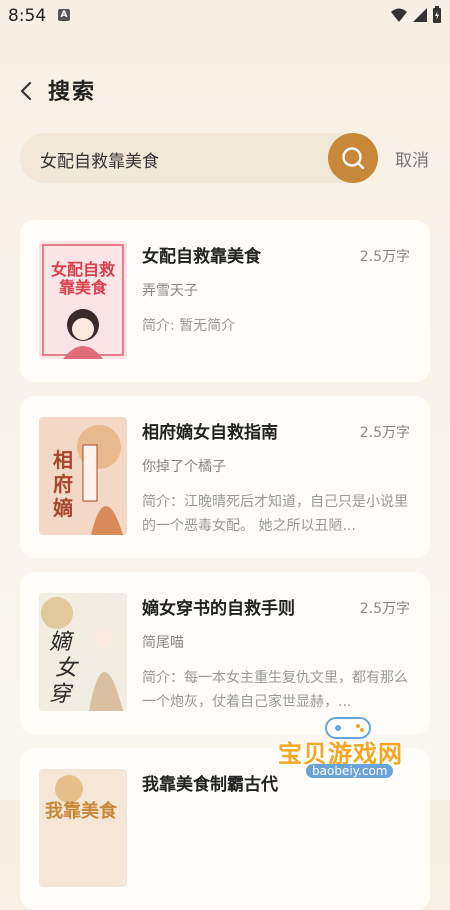  What do you see at coordinates (67, 668) in the screenshot?
I see `svg-text: 女` at bounding box center [67, 668].